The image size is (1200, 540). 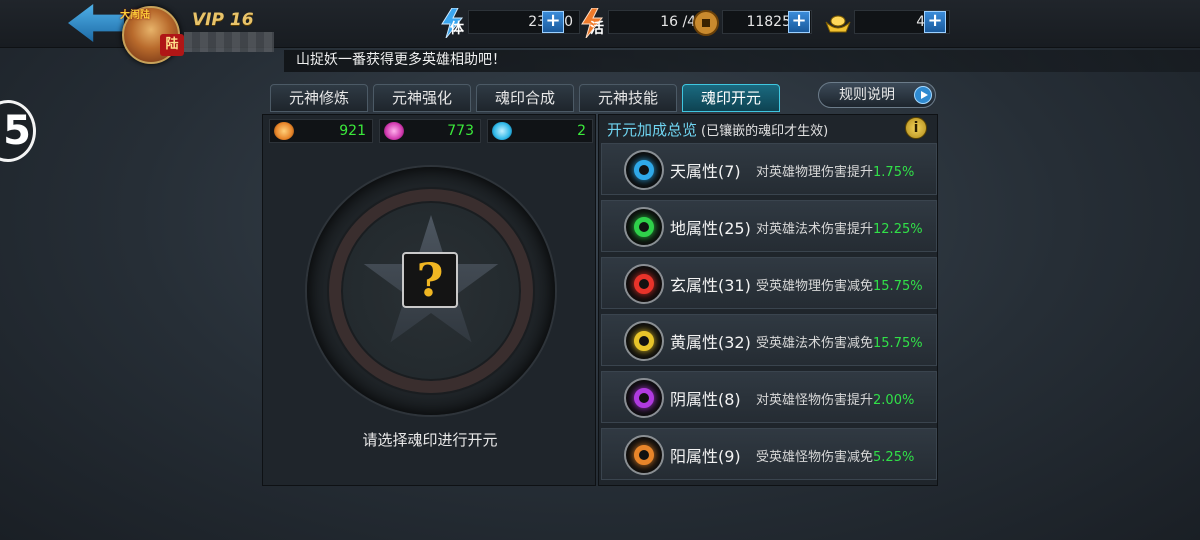 What do you see at coordinates (457, 29) in the screenshot?
I see `stamina-label: 体` at bounding box center [457, 29].